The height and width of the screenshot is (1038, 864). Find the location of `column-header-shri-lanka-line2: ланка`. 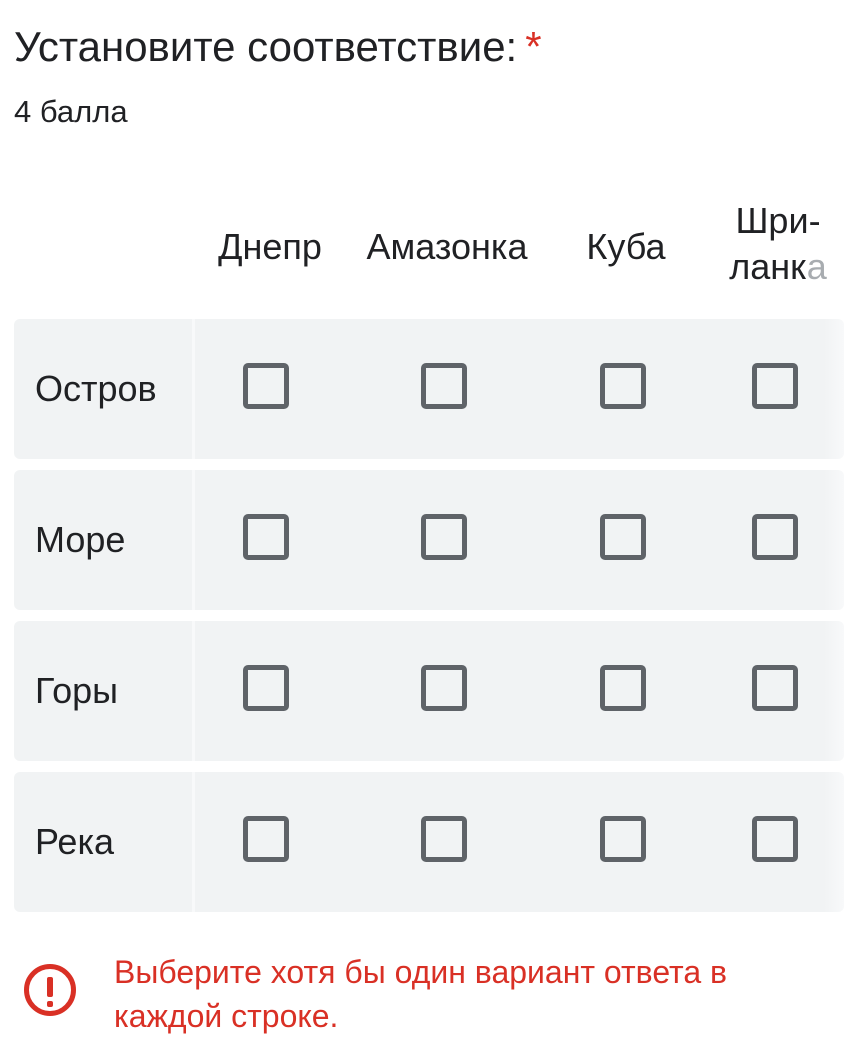

column-header-shri-lanka-line2: ланка is located at coordinates (778, 267).